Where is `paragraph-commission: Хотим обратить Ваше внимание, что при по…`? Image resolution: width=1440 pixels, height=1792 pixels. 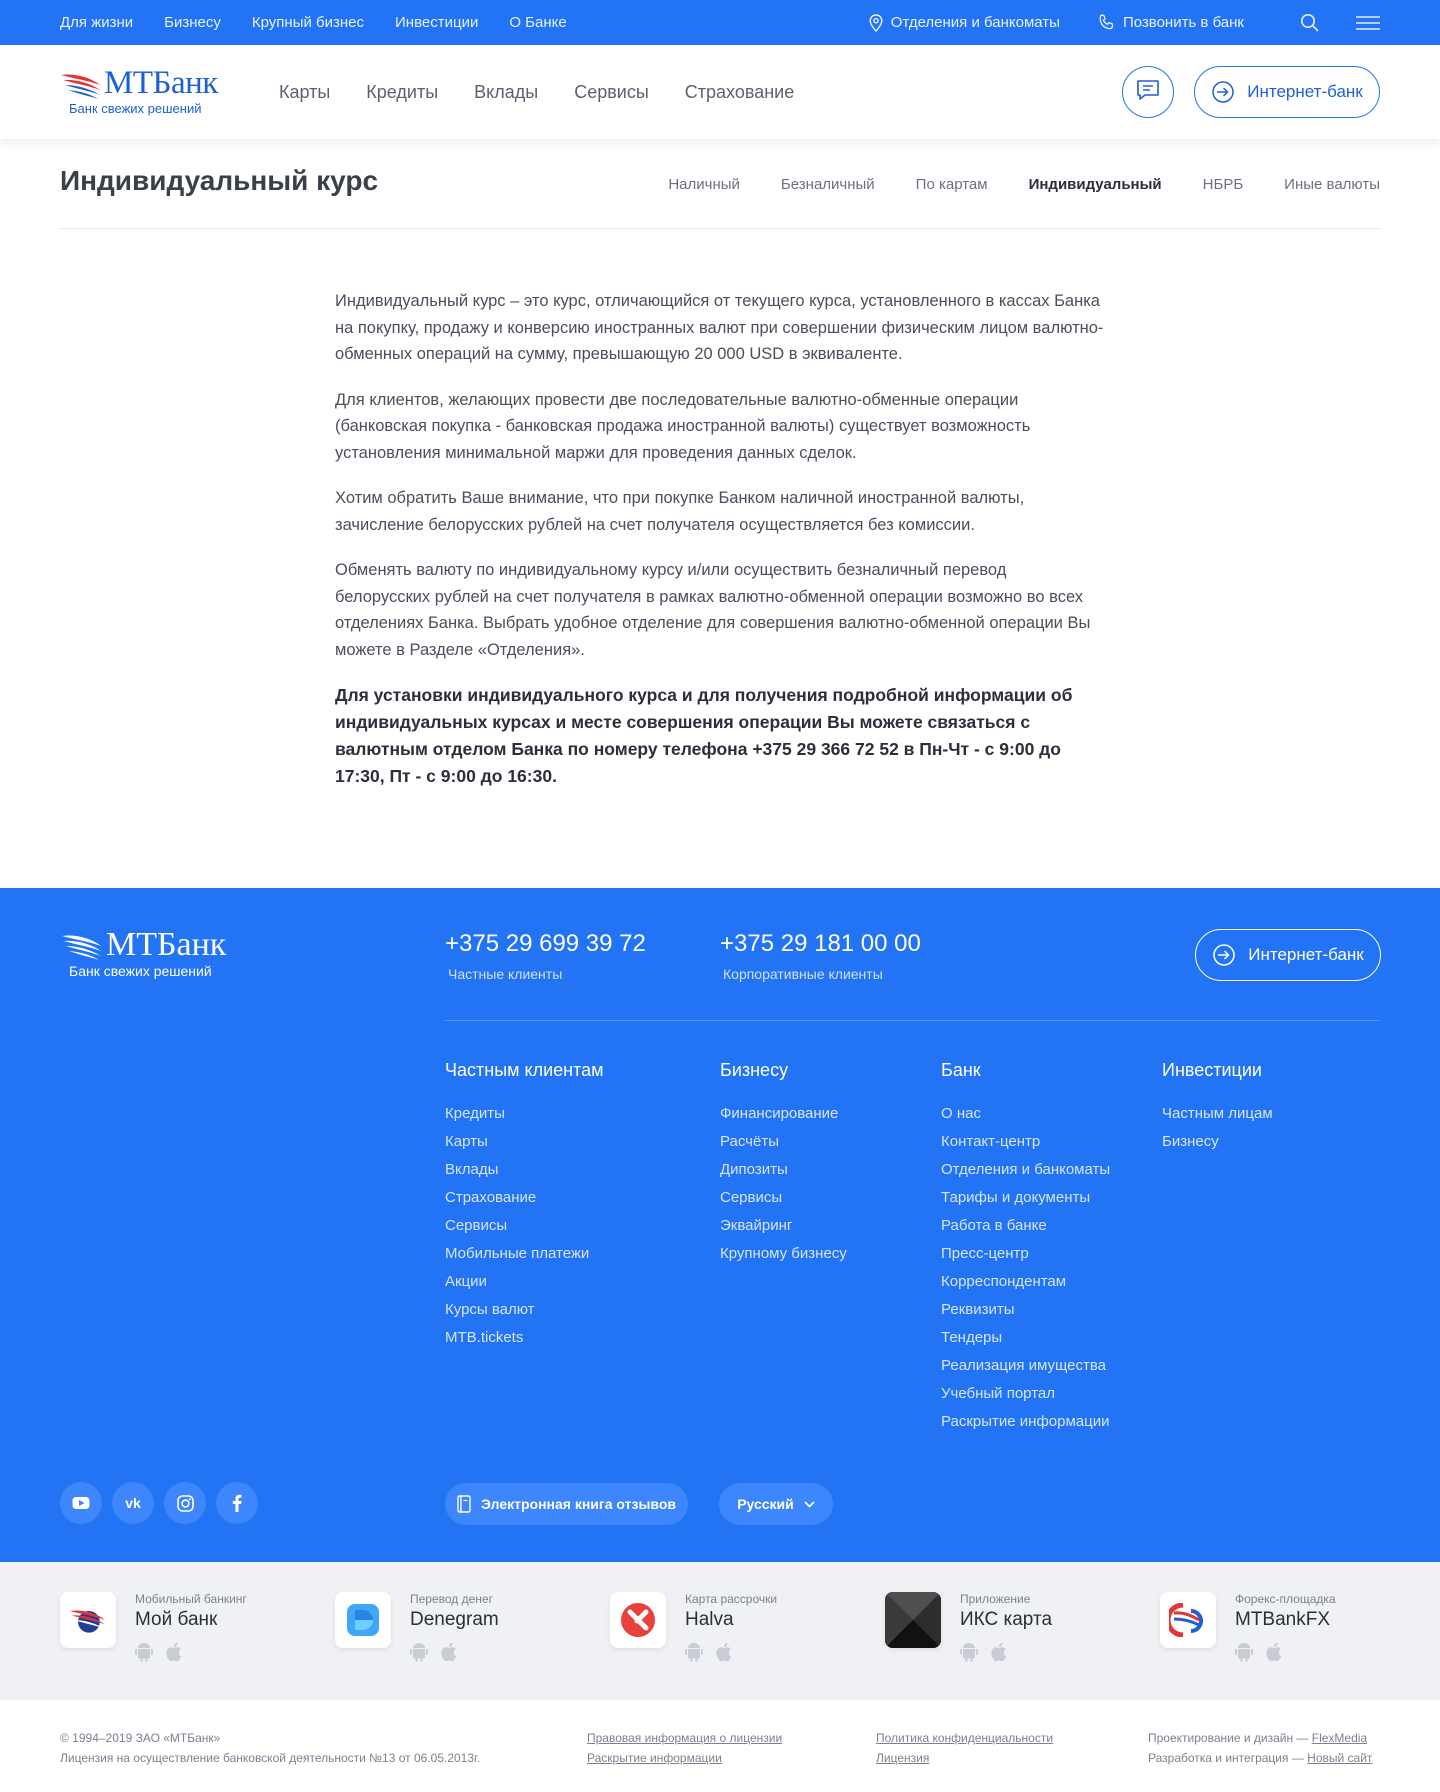
paragraph-commission: Хотим обратить Ваше внимание, что при по… is located at coordinates (680, 511).